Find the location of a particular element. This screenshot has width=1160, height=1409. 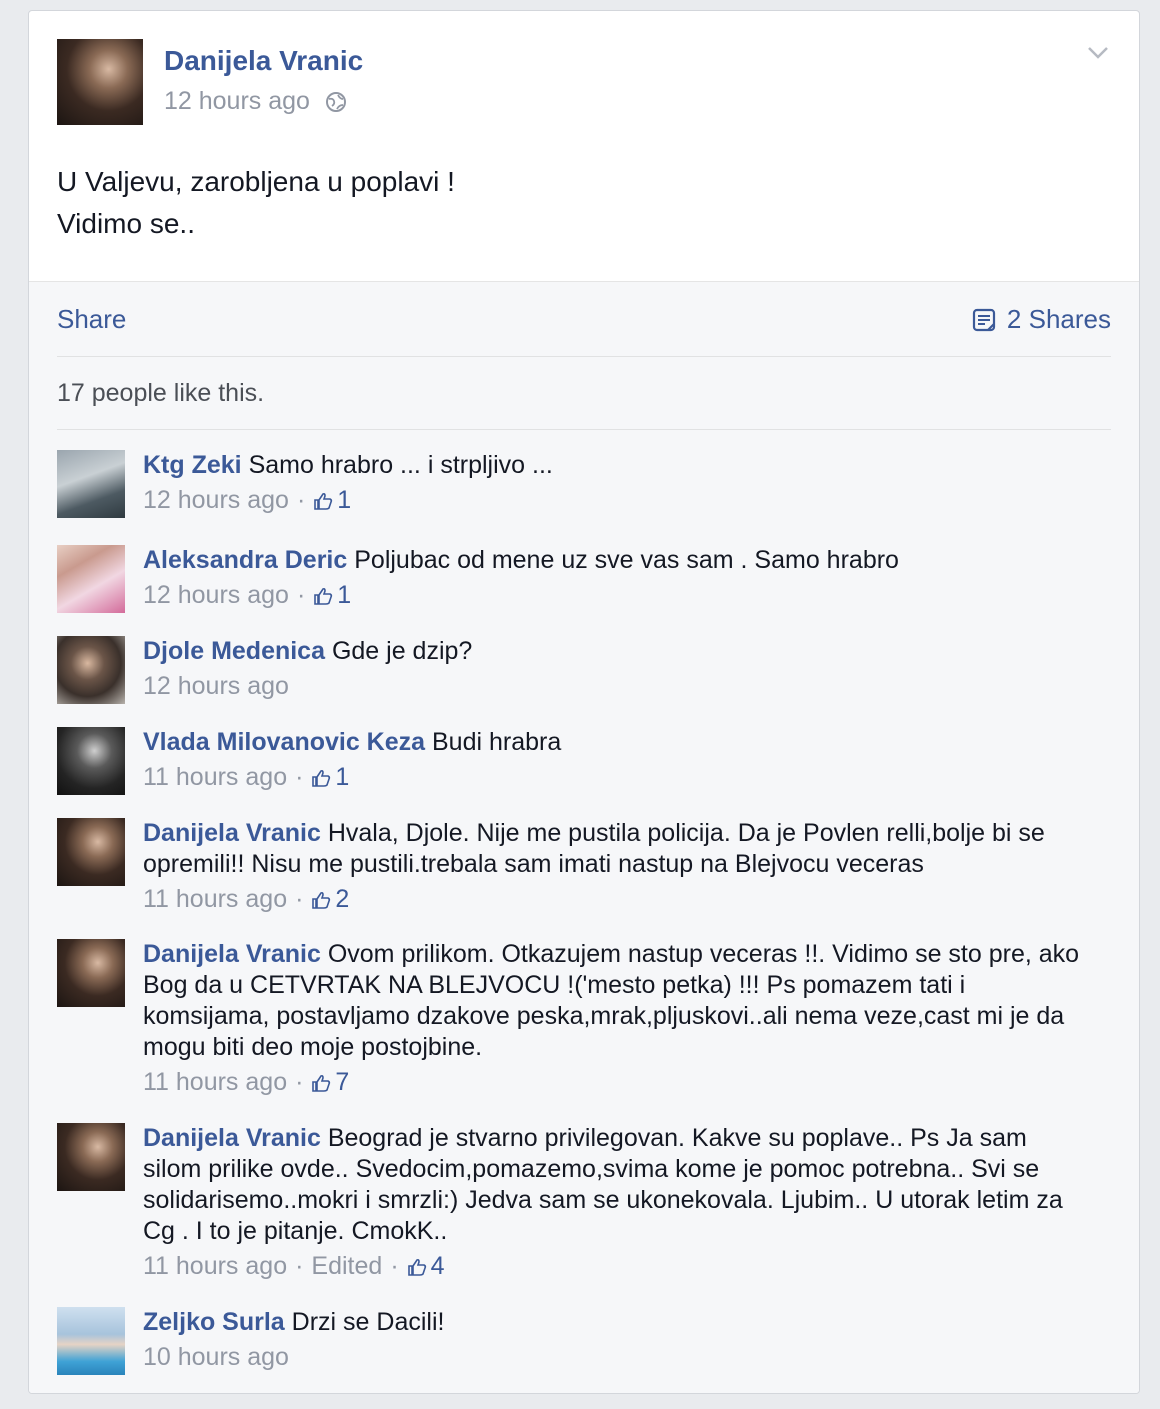

author-name: Danijela Vranic is located at coordinates (263, 61).